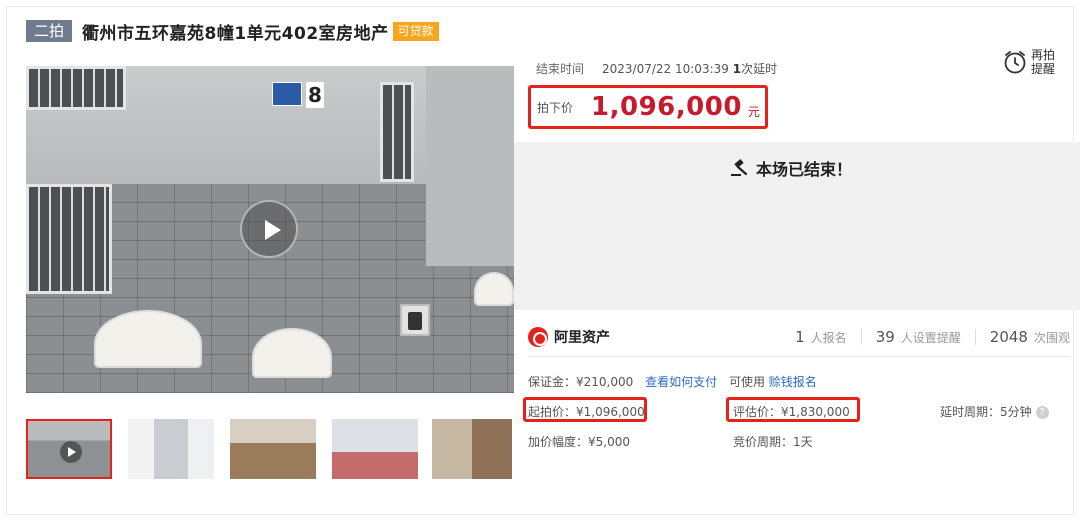 The height and width of the screenshot is (521, 1080). What do you see at coordinates (746, 382) in the screenshot?
I see `usable-label: 可使用` at bounding box center [746, 382].